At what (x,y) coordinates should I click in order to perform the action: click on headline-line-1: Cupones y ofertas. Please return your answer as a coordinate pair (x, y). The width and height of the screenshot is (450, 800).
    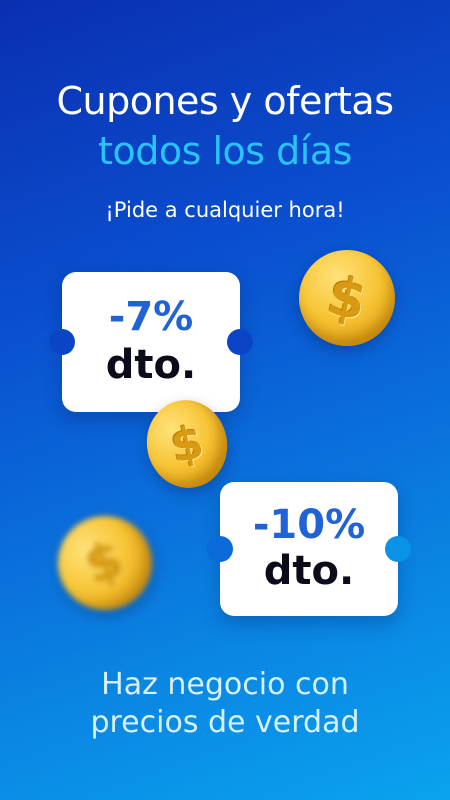
    Looking at the image, I should click on (225, 101).